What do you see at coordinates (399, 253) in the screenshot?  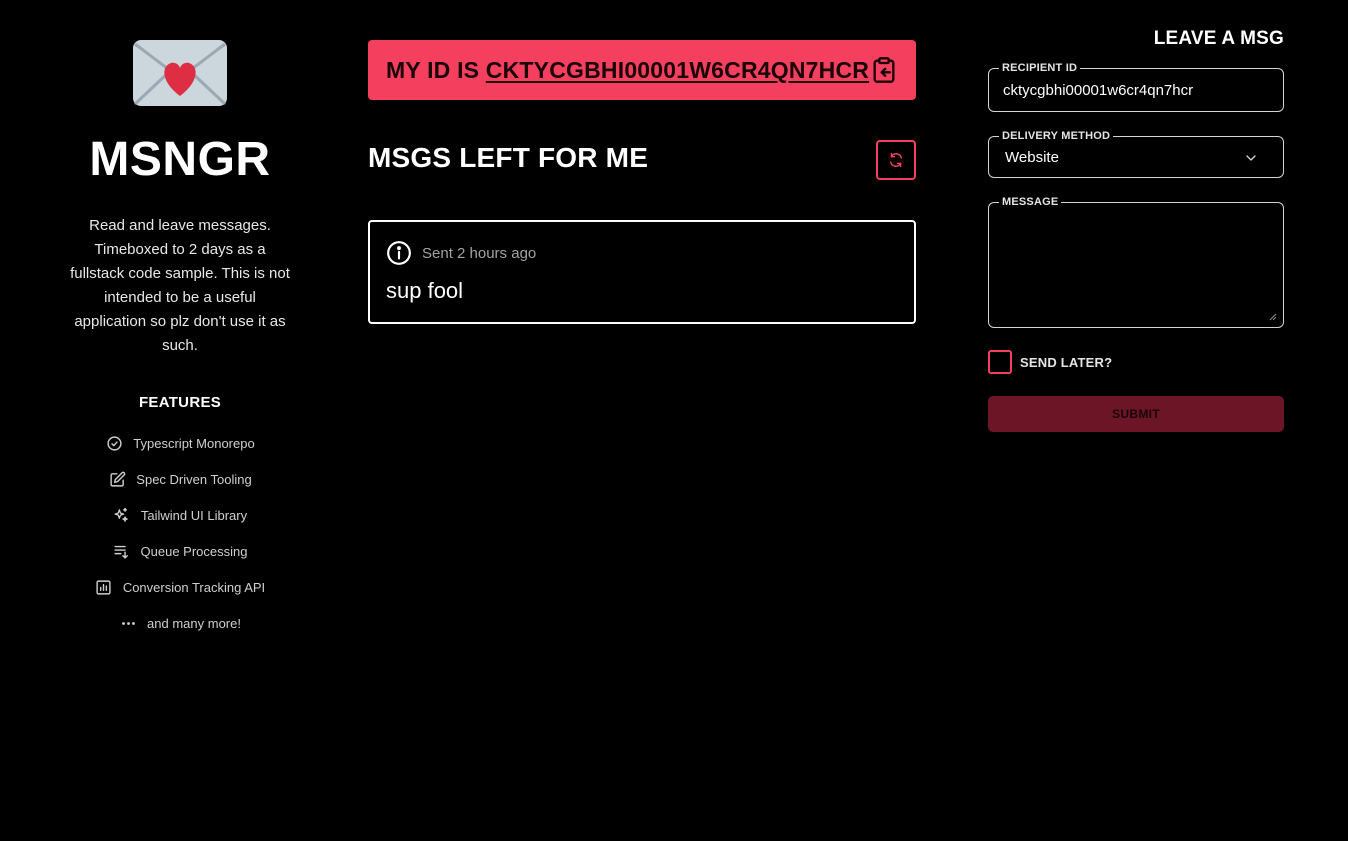 I see `info-icon` at bounding box center [399, 253].